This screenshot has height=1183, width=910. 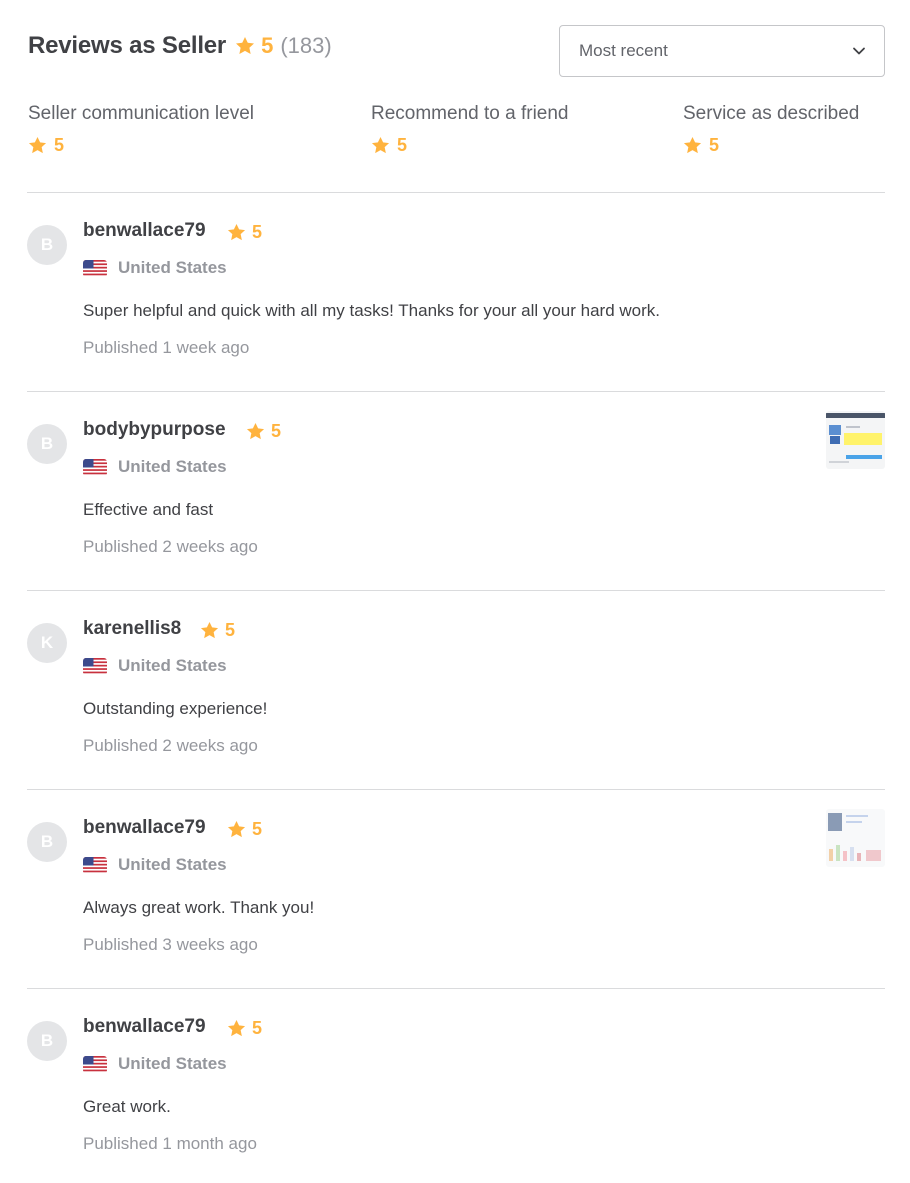 What do you see at coordinates (859, 51) in the screenshot?
I see `chevron-down-icon` at bounding box center [859, 51].